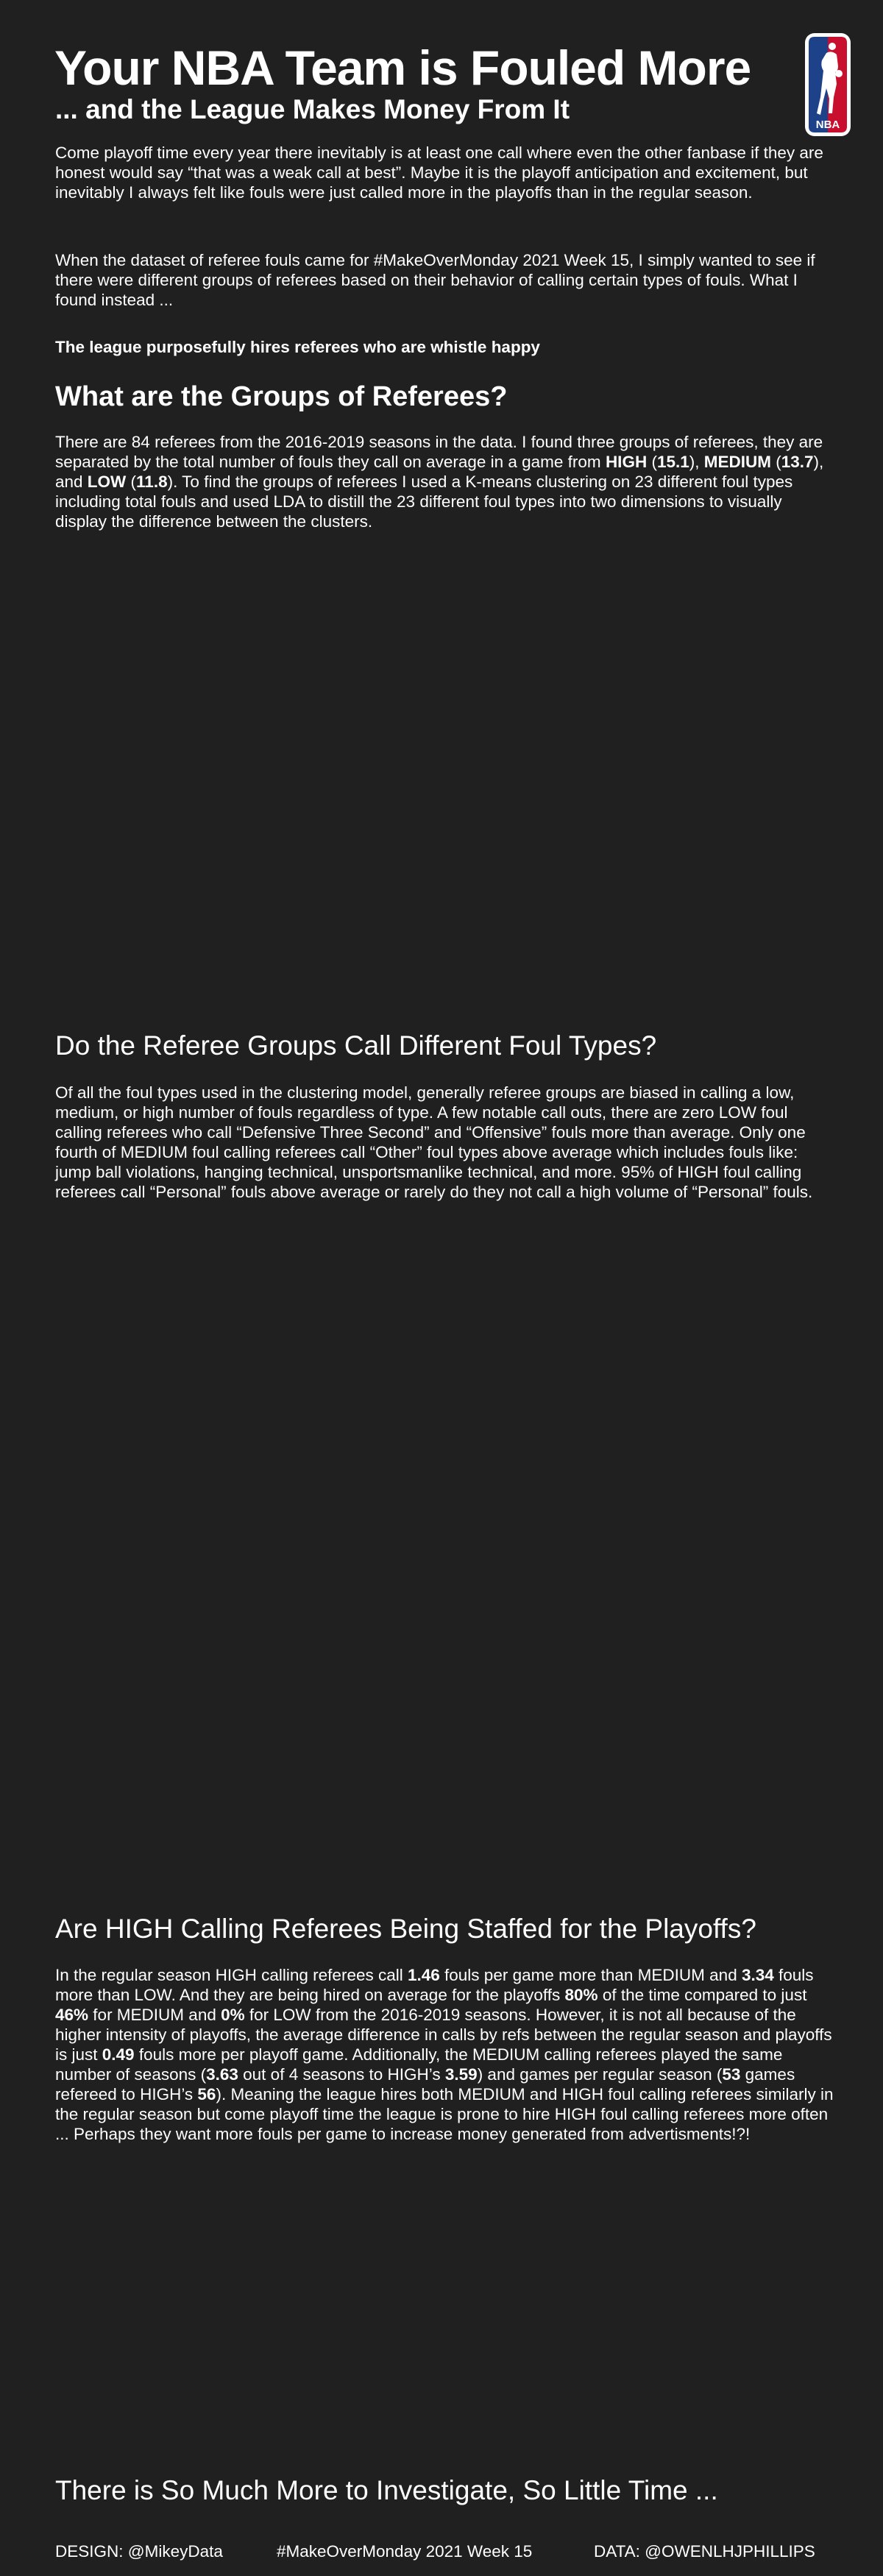 This screenshot has width=883, height=2576. What do you see at coordinates (424, 1975) in the screenshot?
I see `stat-value: 1.46` at bounding box center [424, 1975].